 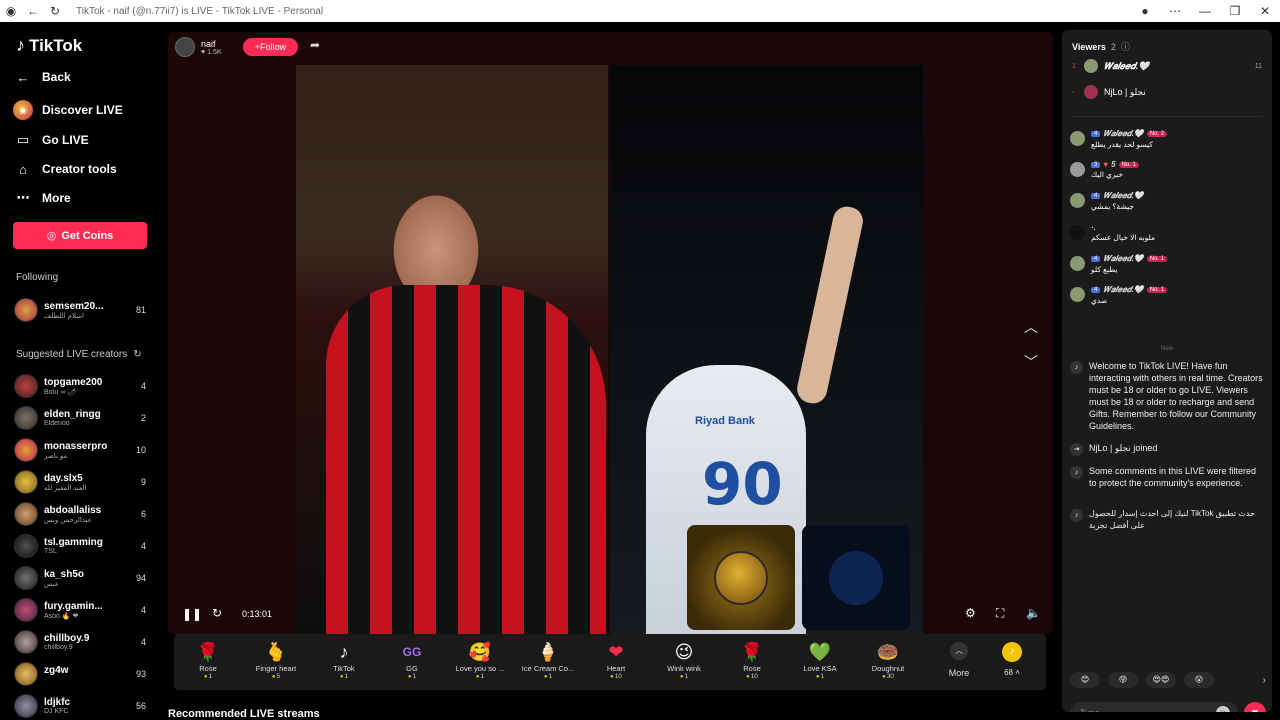 What do you see at coordinates (1168, 295) in the screenshot?
I see `chat-message: 4 𝑾𝒂𝒍𝒆𝒆𝒅.🤍 No. 1 صدي` at bounding box center [1168, 295].